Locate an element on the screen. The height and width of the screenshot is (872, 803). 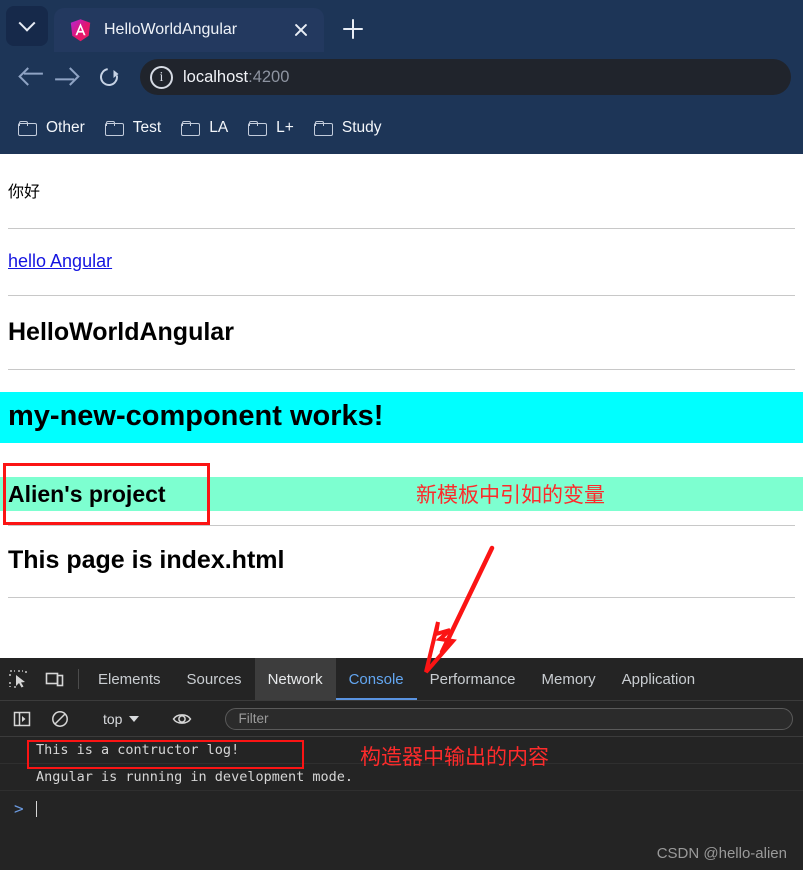
devtools-tab-label: Application is located at coordinates (658, 679).